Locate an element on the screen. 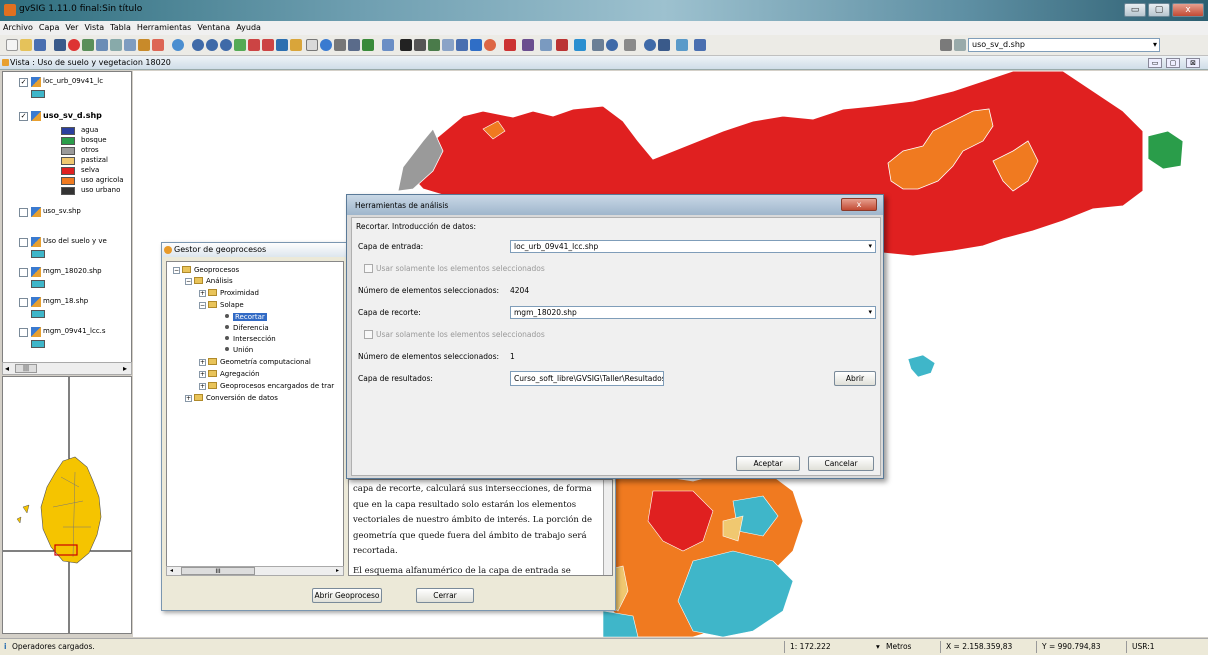 This screenshot has width=1208, height=655. tree-node-diferencia: Diferencia is located at coordinates (247, 329).